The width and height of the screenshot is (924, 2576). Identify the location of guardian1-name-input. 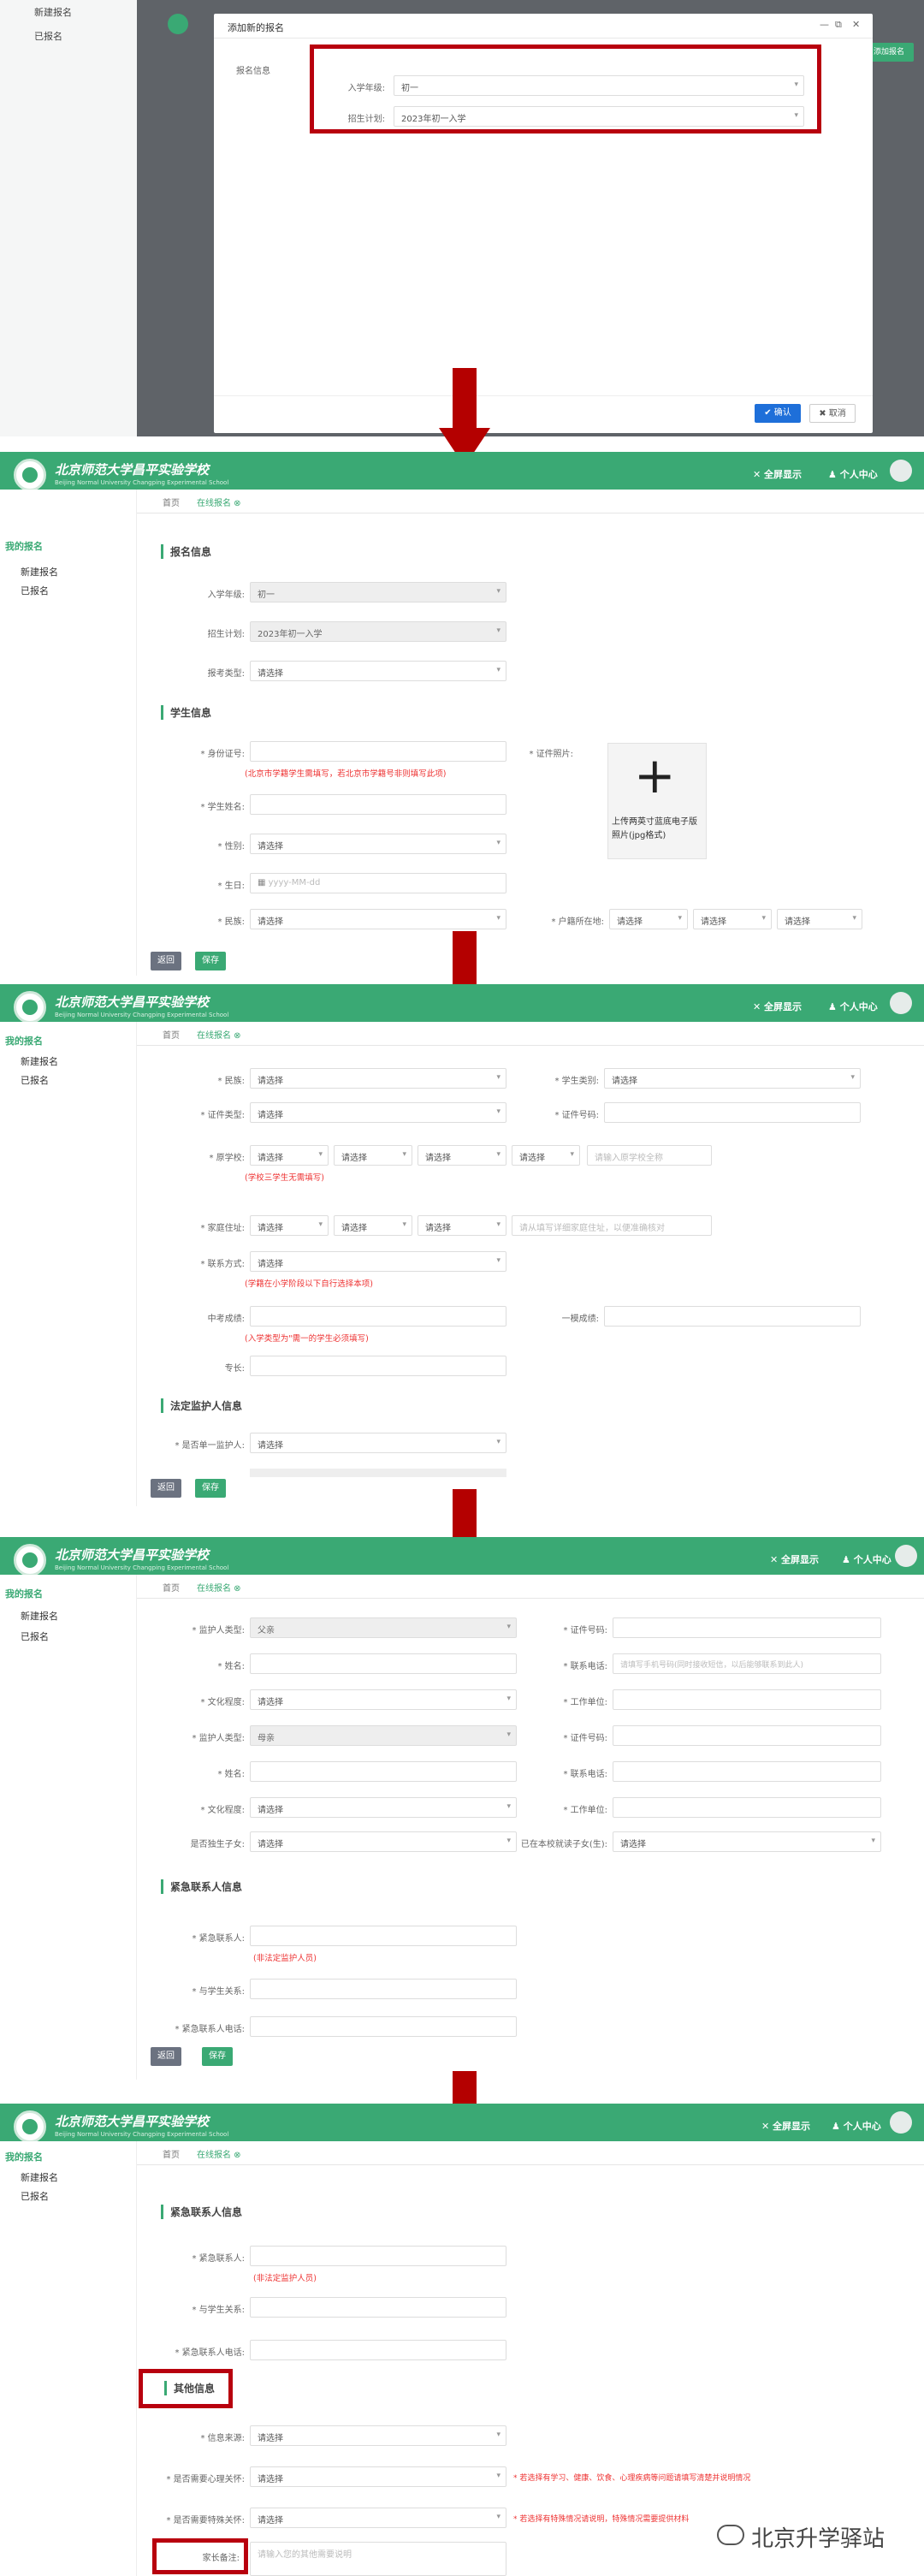
(383, 1663).